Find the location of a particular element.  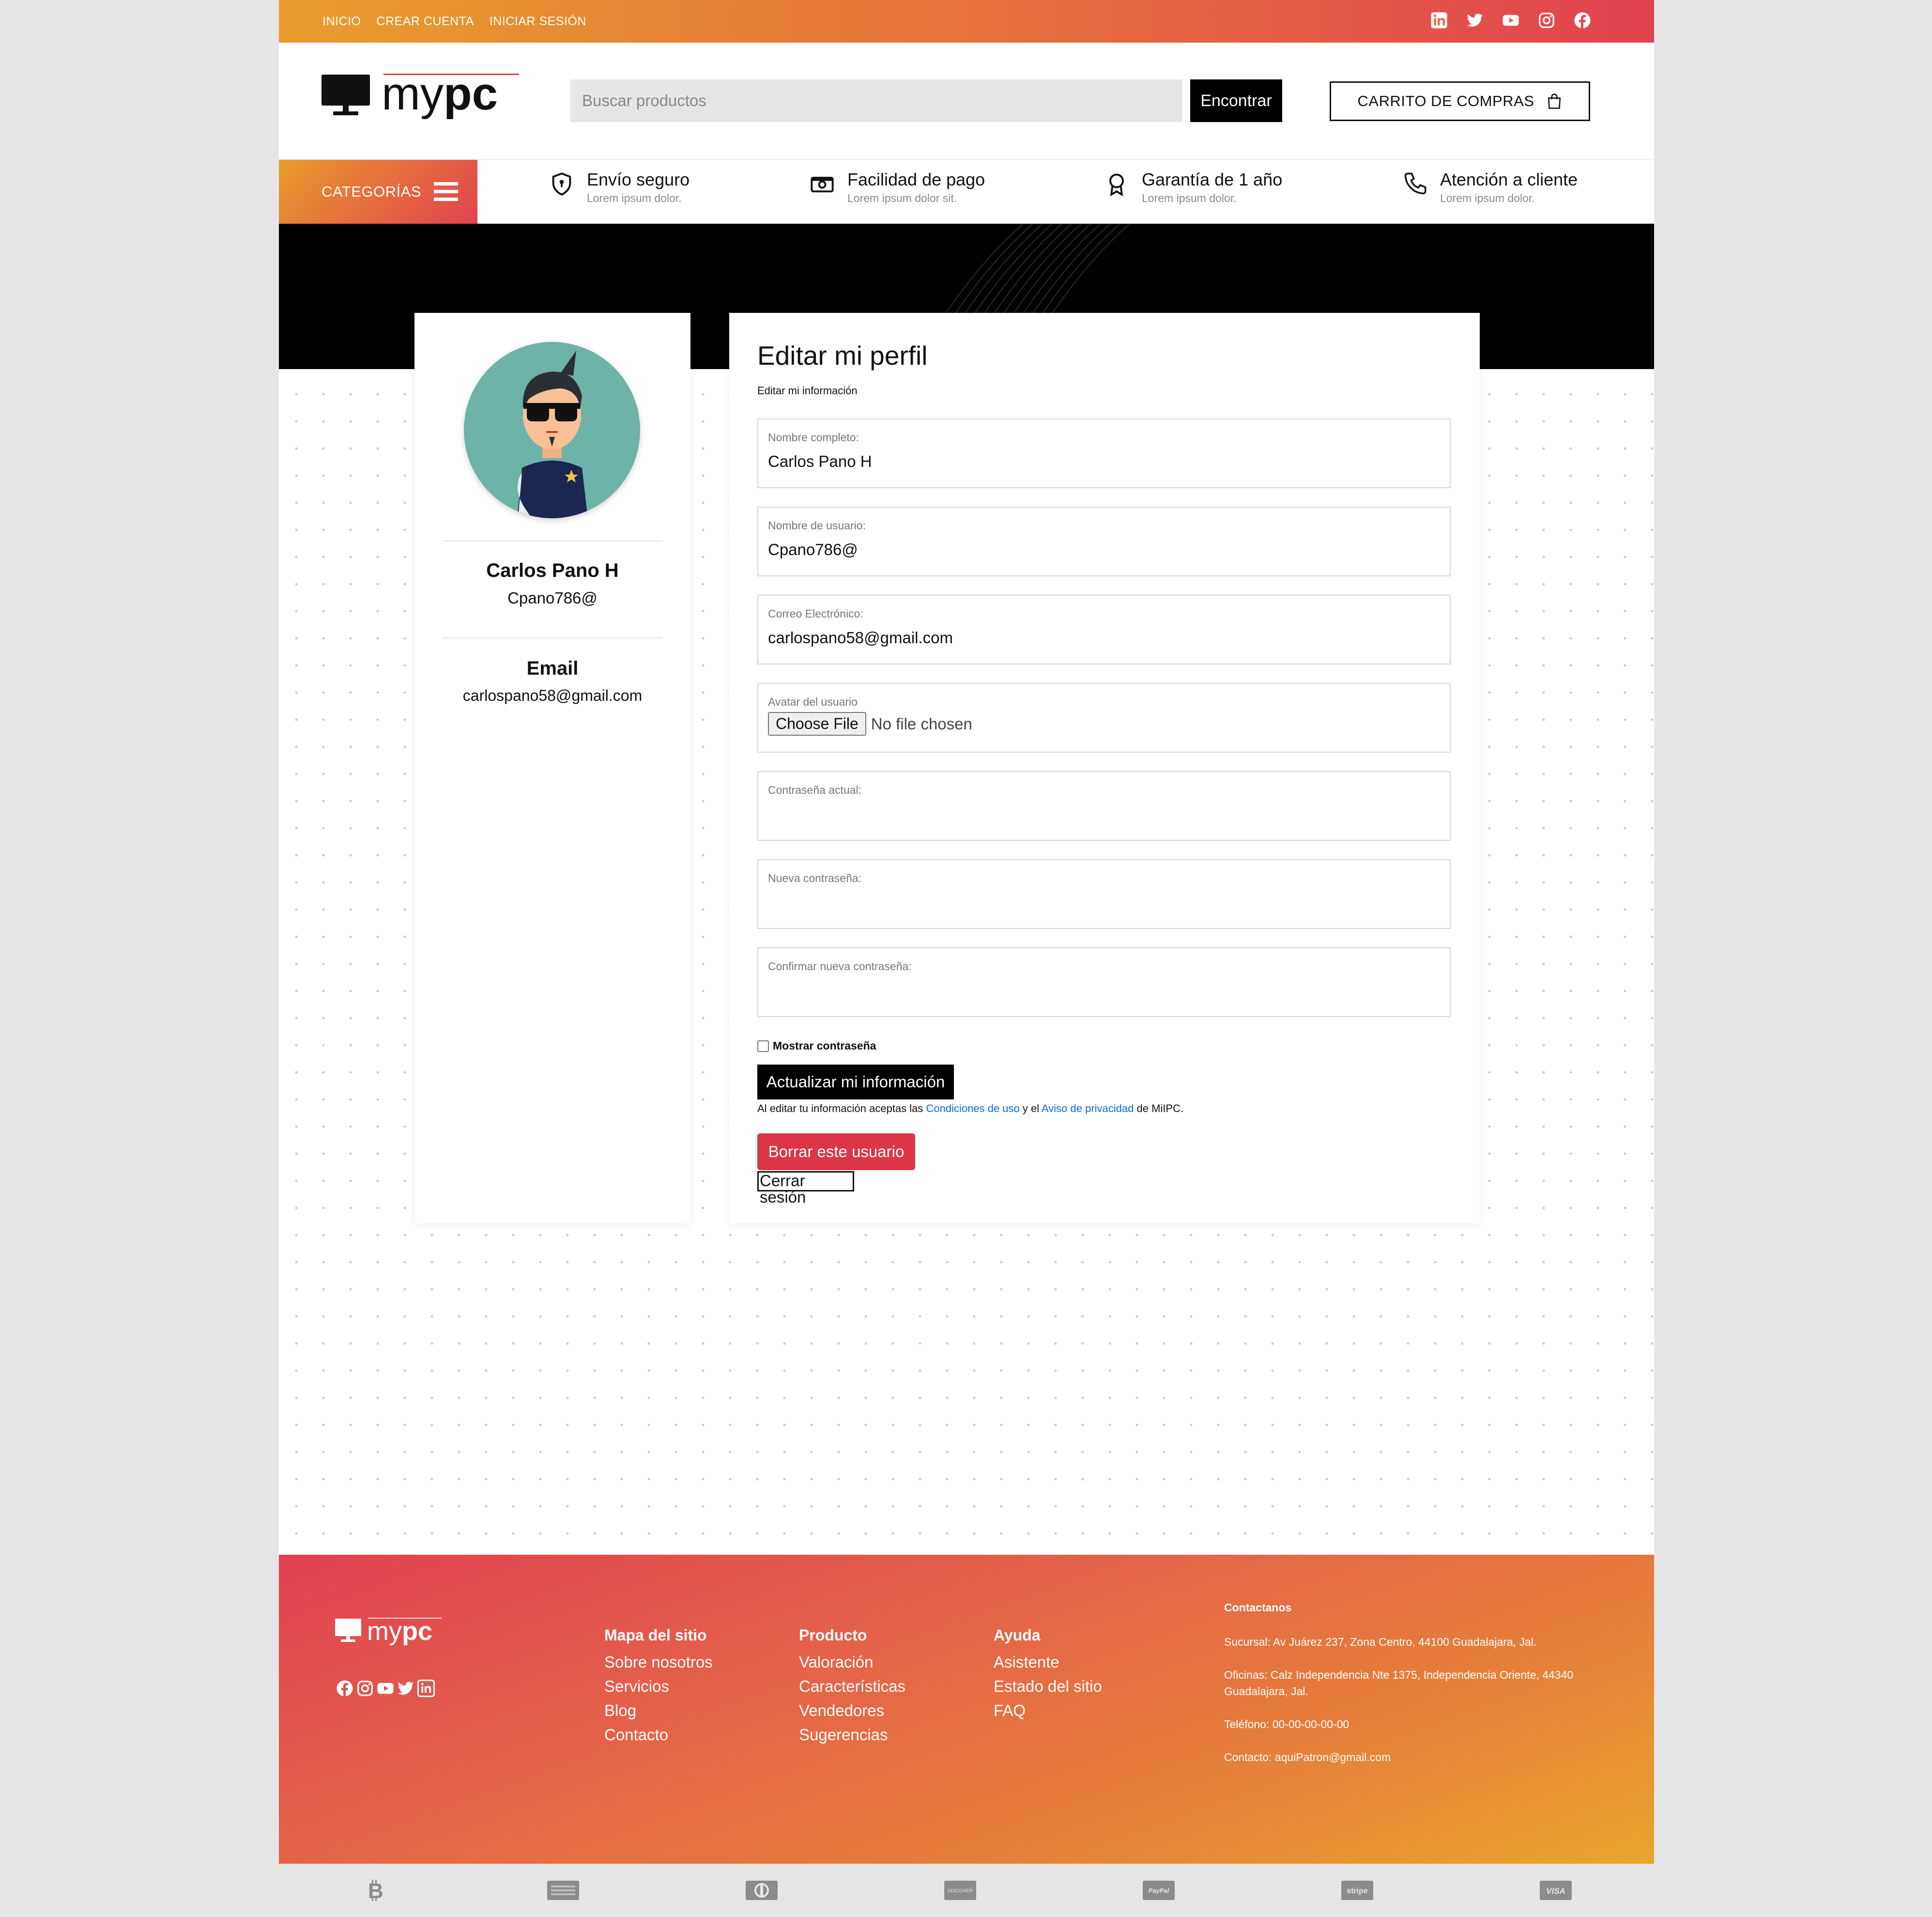

footer-social-links is located at coordinates (385, 1689).